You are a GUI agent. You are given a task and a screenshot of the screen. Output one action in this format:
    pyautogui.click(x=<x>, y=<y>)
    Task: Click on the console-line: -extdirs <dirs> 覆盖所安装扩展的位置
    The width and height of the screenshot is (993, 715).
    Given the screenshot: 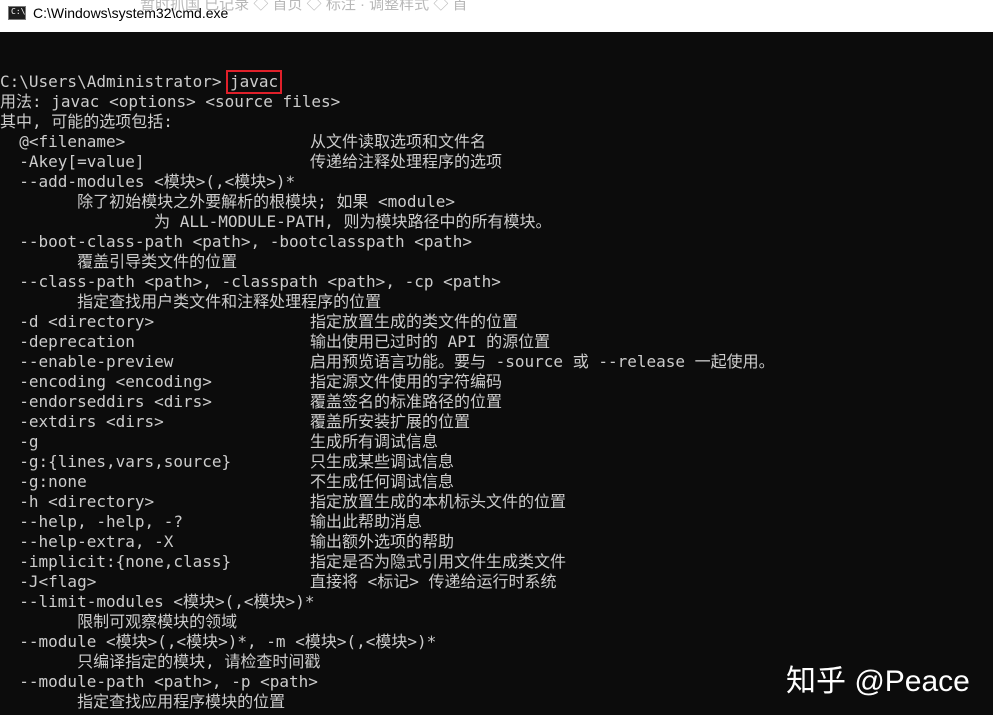 What is the action you would take?
    pyautogui.click(x=496, y=422)
    